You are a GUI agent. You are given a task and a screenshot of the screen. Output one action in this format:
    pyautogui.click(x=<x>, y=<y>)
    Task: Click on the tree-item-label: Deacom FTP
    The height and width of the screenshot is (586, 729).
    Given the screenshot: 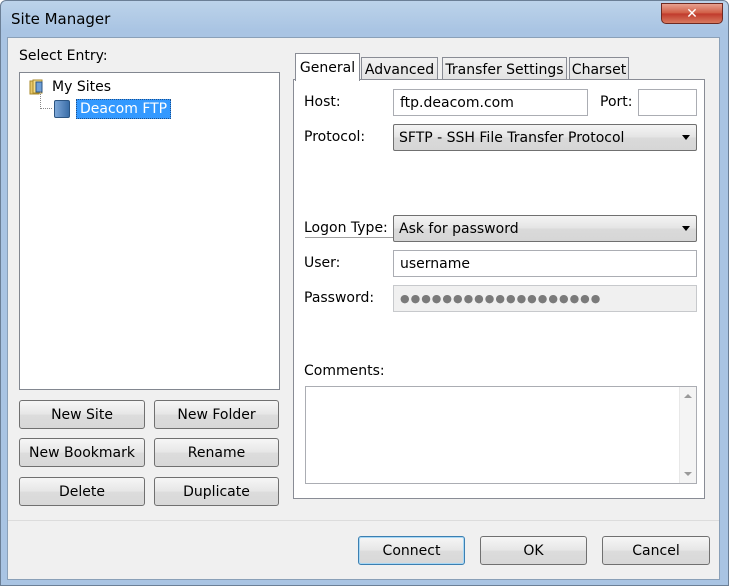 What is the action you would take?
    pyautogui.click(x=124, y=109)
    